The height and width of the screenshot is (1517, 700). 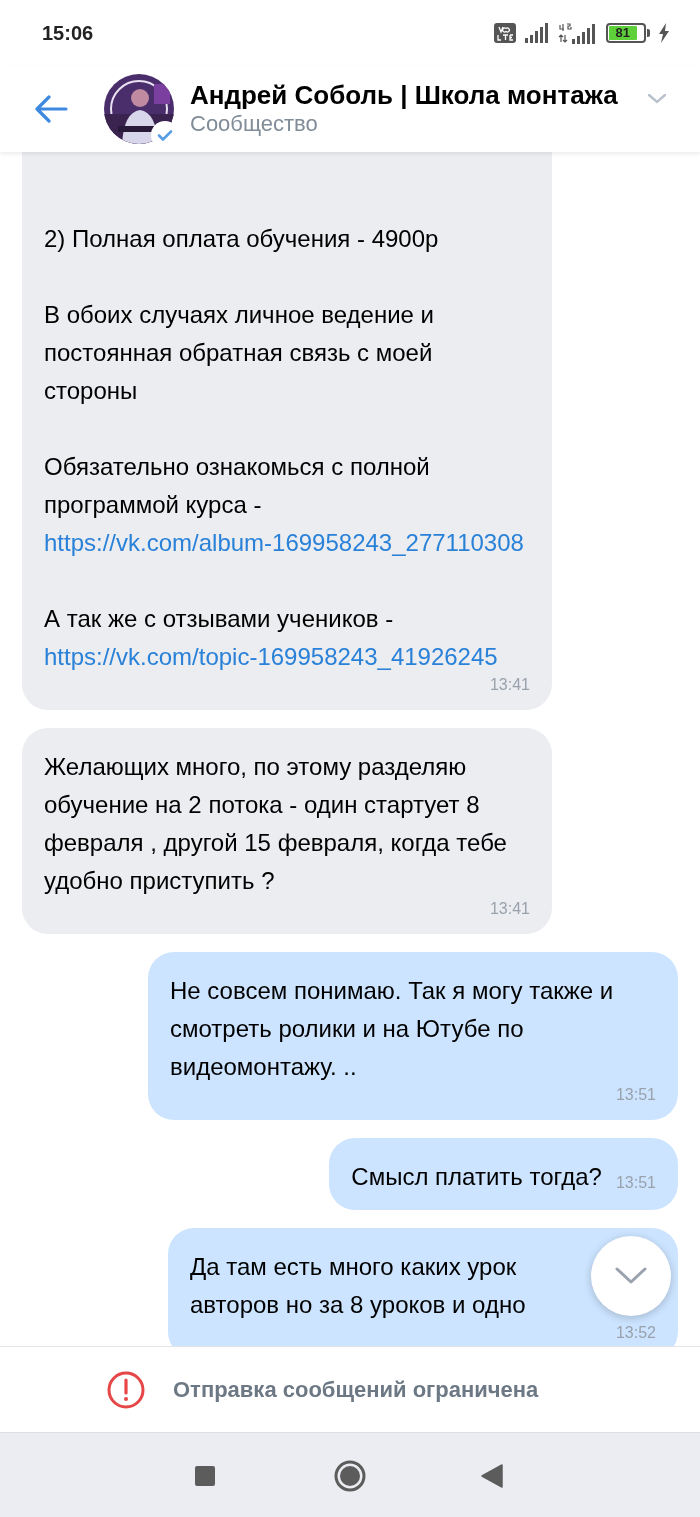 I want to click on recent-apps-icon, so click(x=205, y=1476).